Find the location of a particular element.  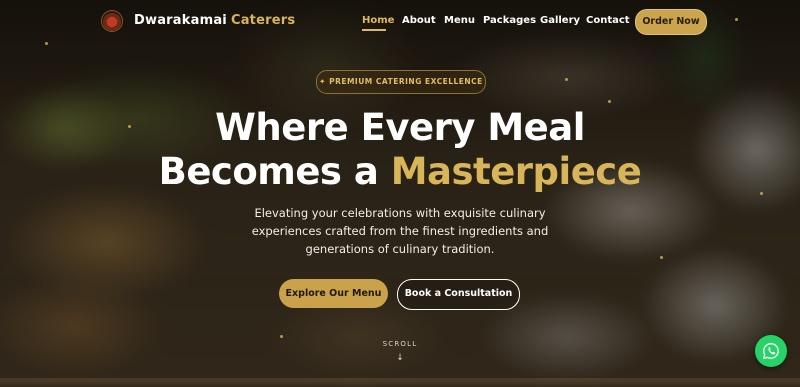

whatsapp-button is located at coordinates (771, 351).